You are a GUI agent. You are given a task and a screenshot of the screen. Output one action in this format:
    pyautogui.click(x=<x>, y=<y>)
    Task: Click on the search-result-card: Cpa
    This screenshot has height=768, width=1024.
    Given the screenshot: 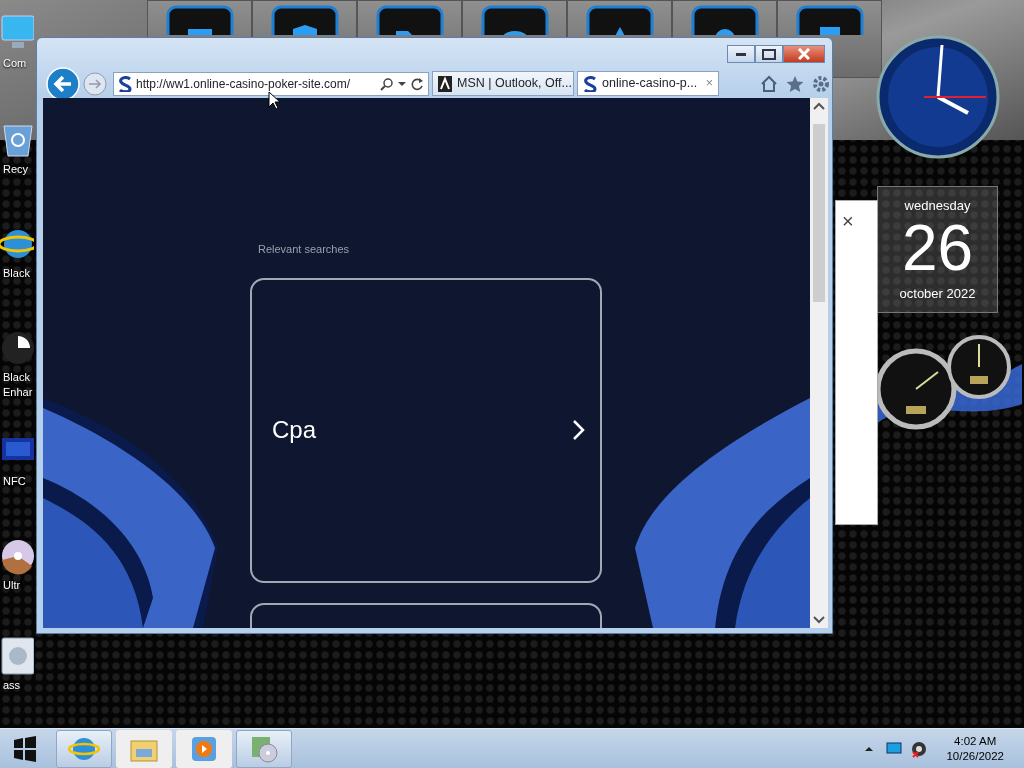 What is the action you would take?
    pyautogui.click(x=426, y=430)
    